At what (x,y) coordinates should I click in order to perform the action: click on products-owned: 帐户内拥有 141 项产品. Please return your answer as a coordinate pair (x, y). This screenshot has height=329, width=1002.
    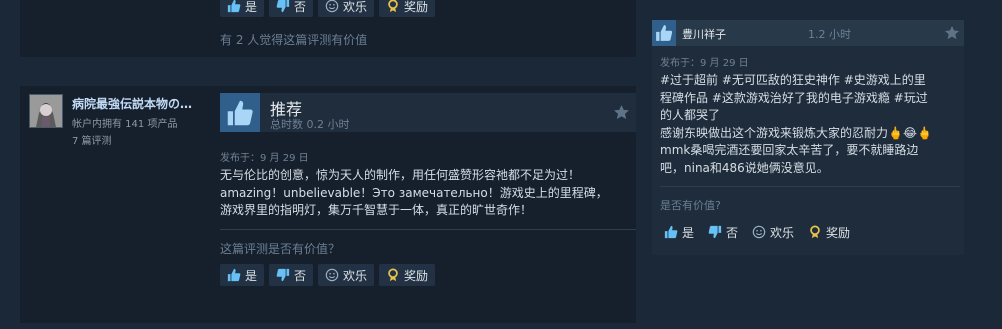
    Looking at the image, I should click on (124, 122).